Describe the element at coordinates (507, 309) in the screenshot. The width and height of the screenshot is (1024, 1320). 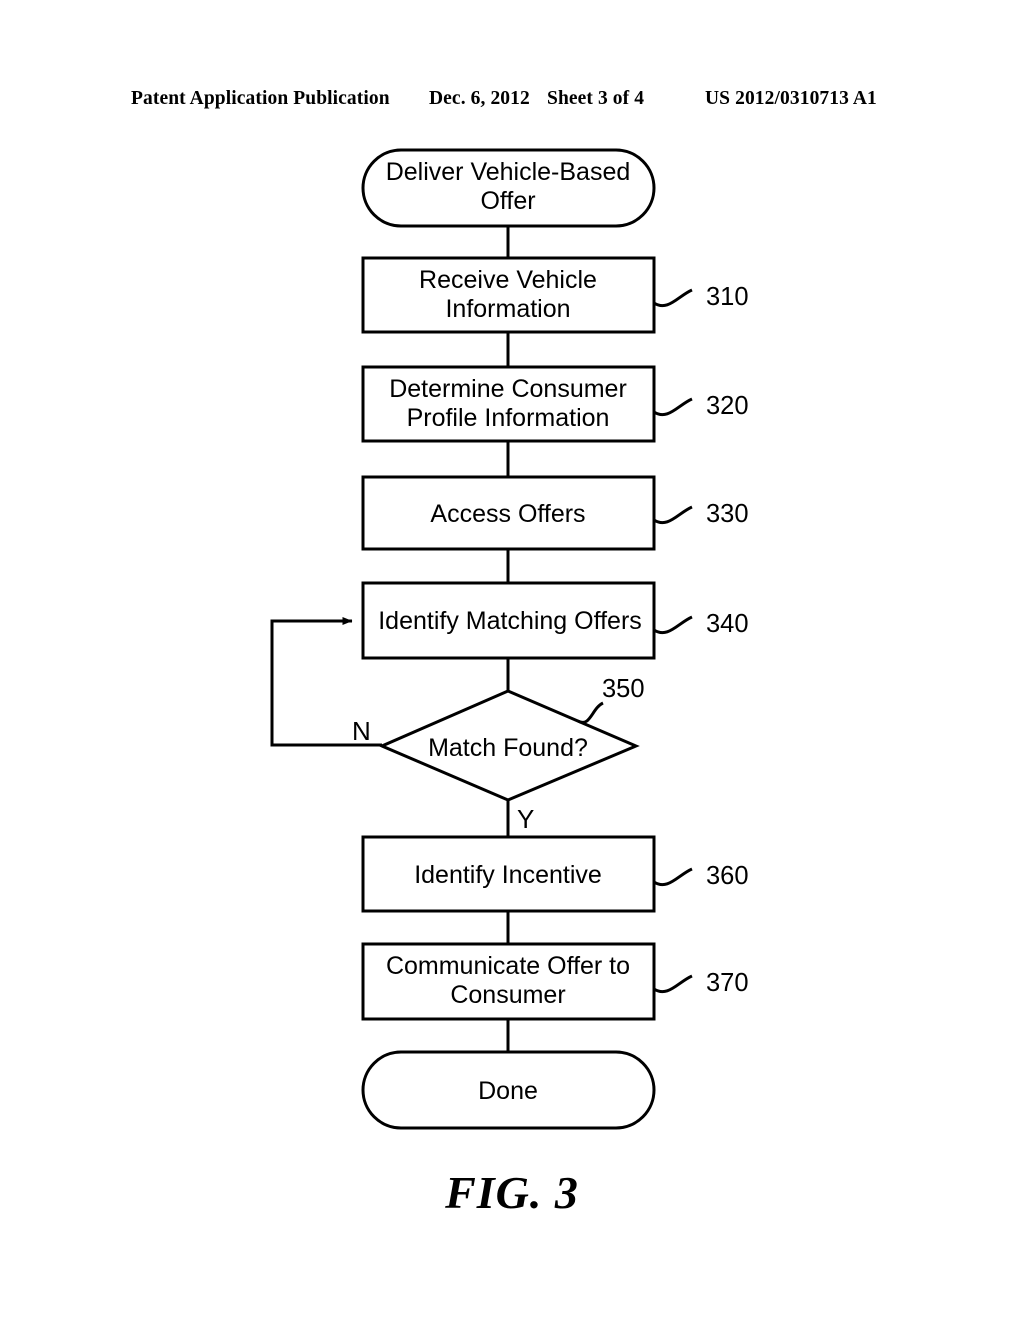
I see `node-receive-vehicle-information-label-line2: Information` at that location.